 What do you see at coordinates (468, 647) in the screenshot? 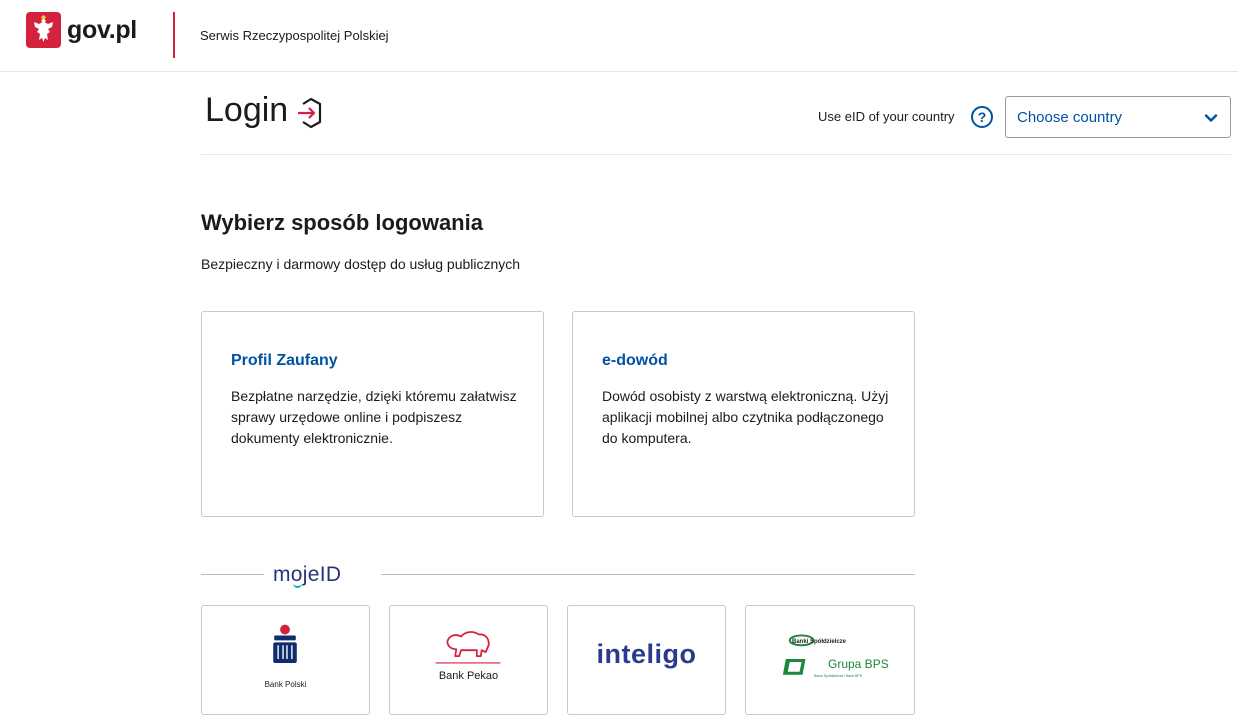
I see `pekao-bison-logo-icon` at bounding box center [468, 647].